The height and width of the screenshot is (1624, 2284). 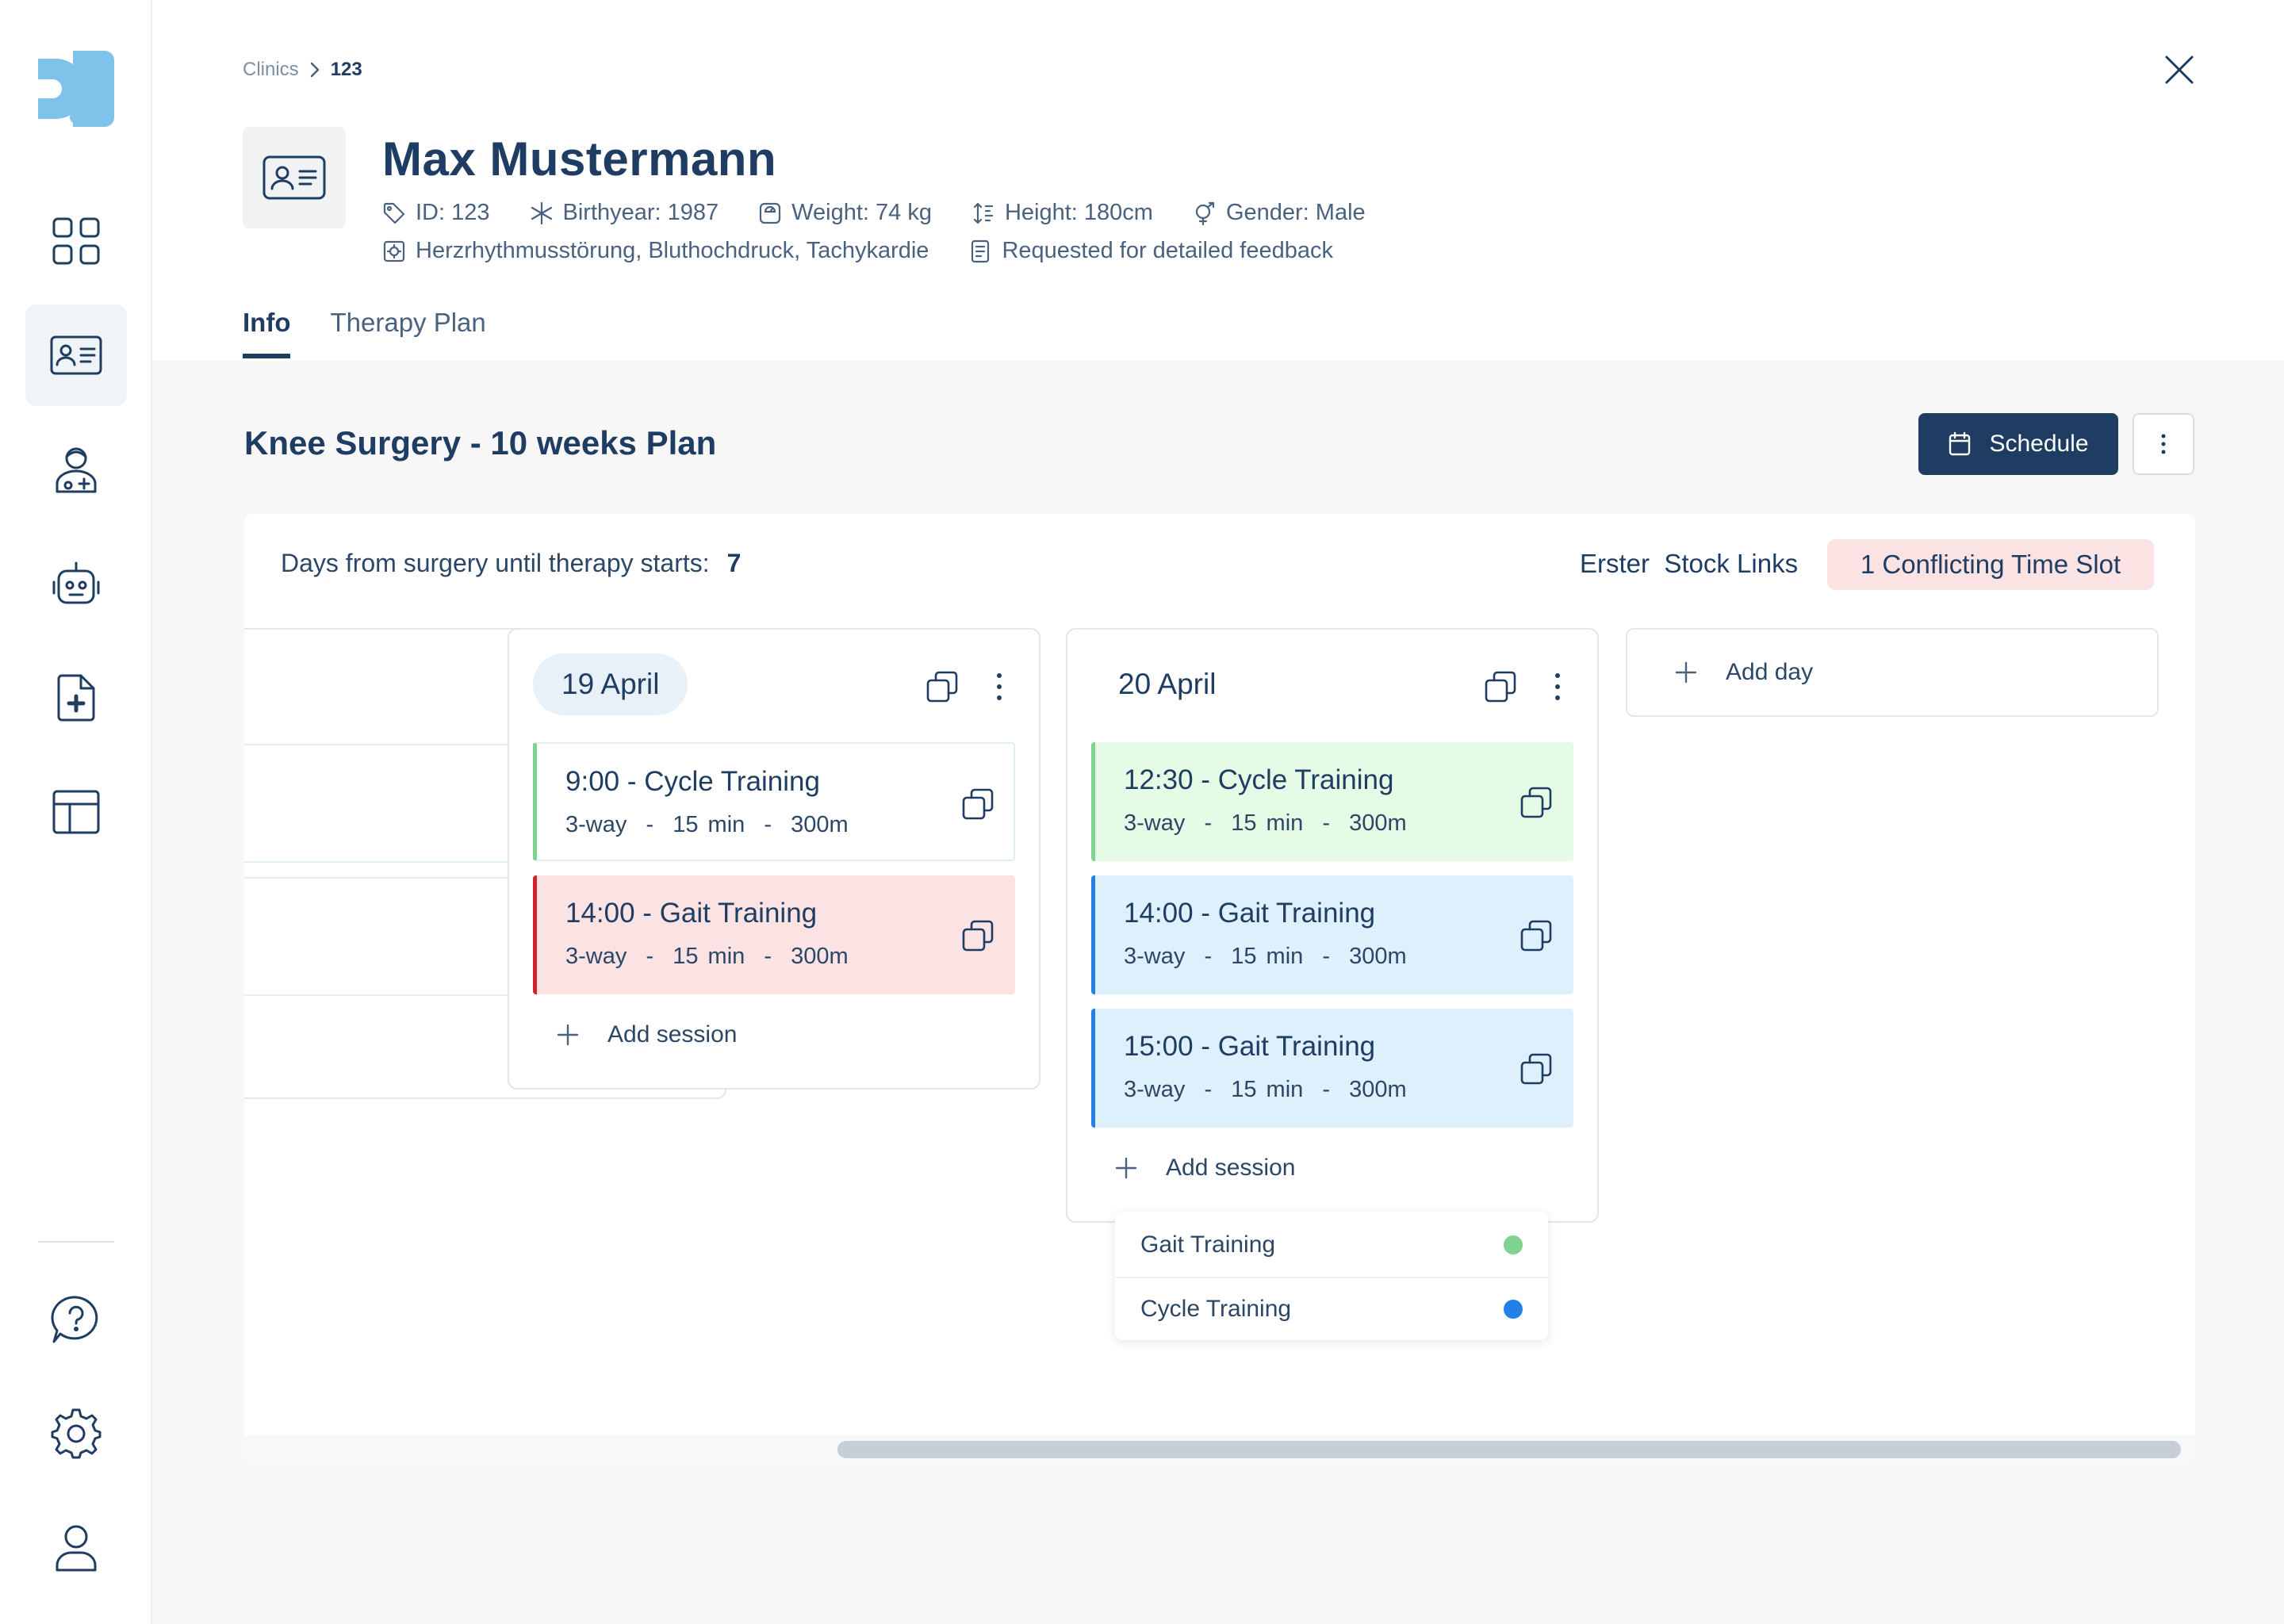 I want to click on grid-icon, so click(x=76, y=241).